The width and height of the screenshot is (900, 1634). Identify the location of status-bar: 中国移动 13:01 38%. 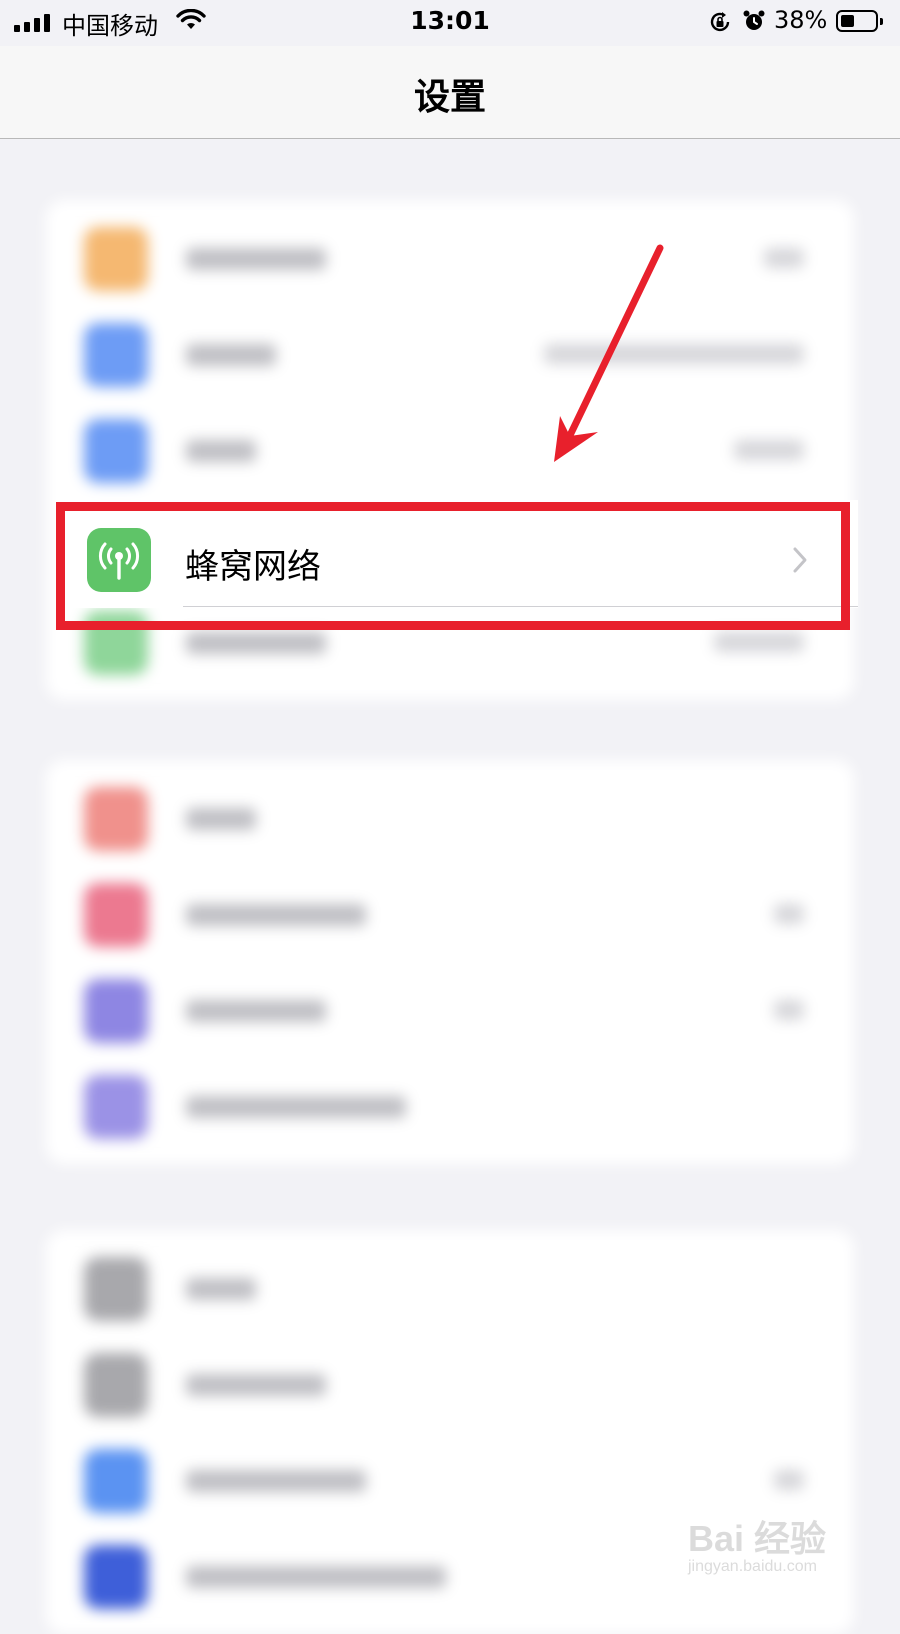
(450, 23).